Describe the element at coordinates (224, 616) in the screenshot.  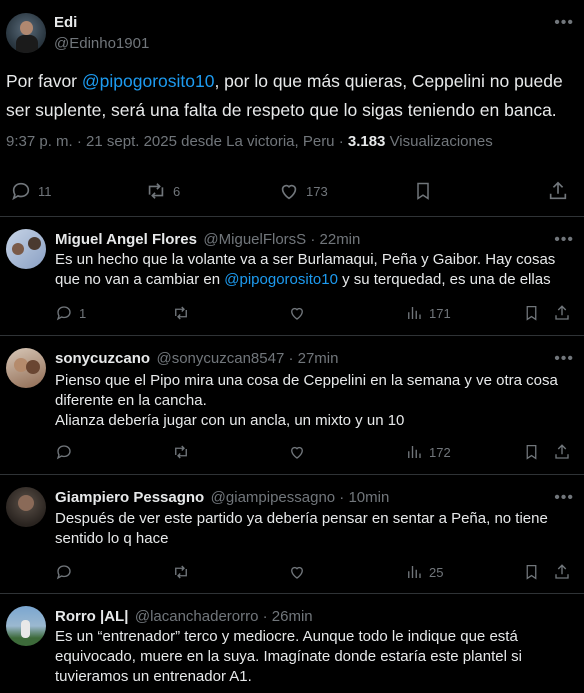
I see `author-handle: @lacanchaderorro · 26min` at that location.